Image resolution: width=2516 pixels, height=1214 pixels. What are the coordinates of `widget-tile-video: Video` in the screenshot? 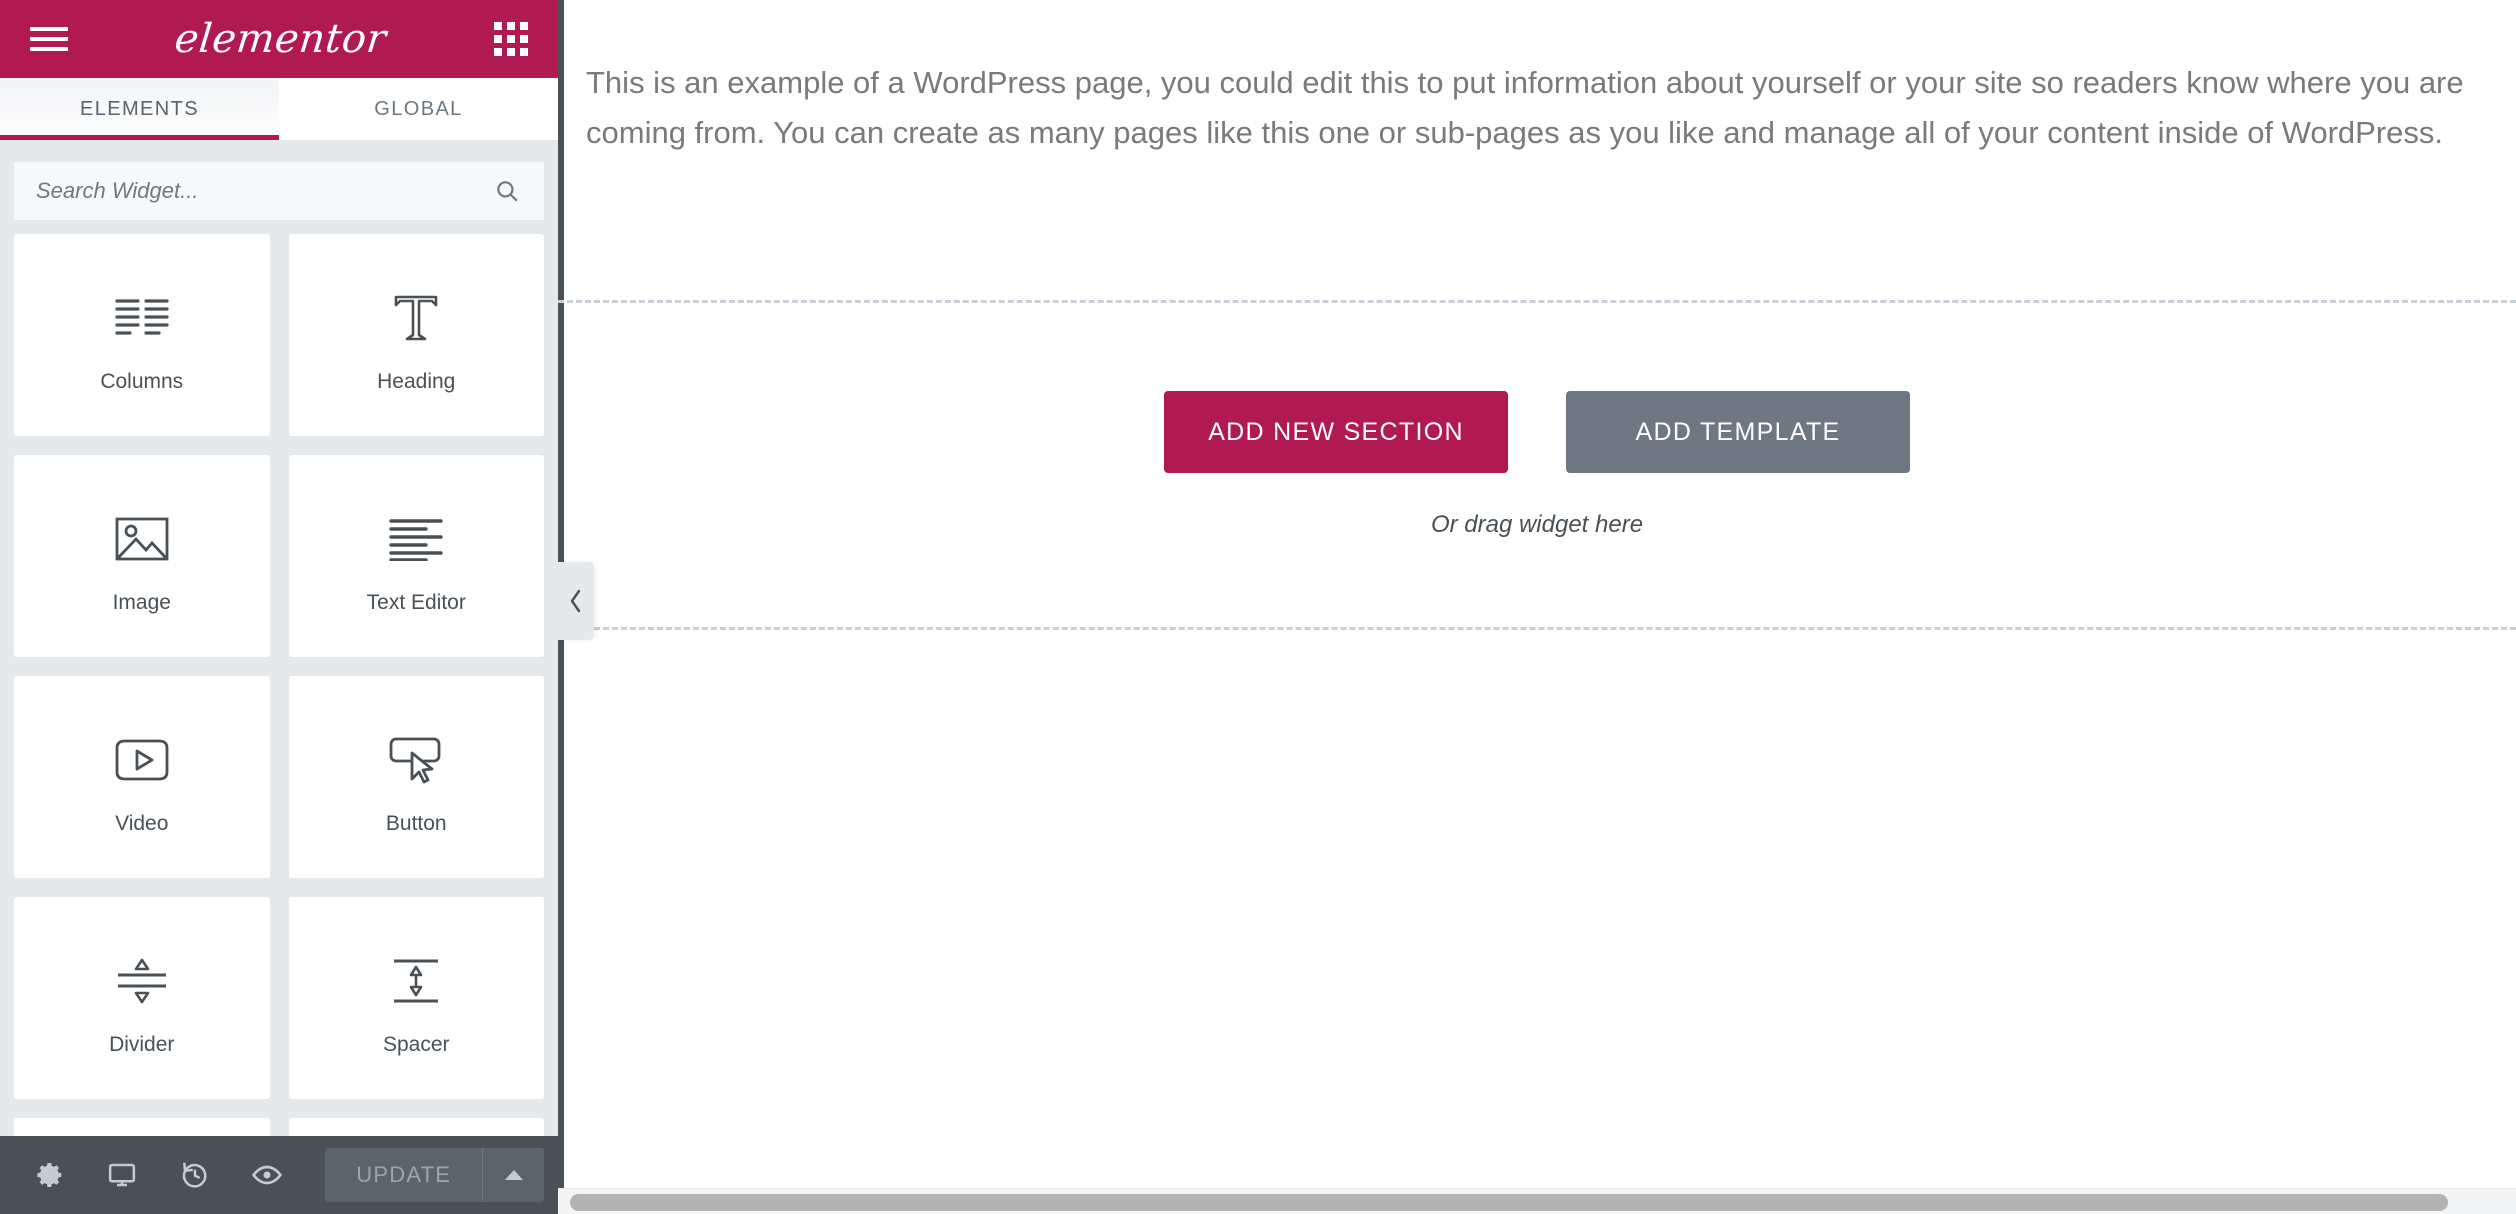 It's located at (142, 777).